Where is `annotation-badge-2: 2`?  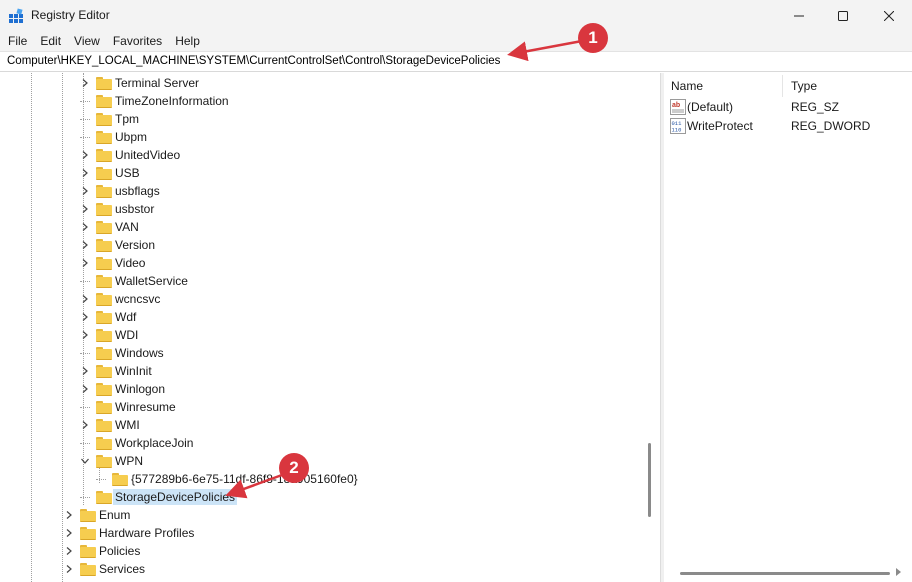
annotation-badge-2: 2 is located at coordinates (294, 468).